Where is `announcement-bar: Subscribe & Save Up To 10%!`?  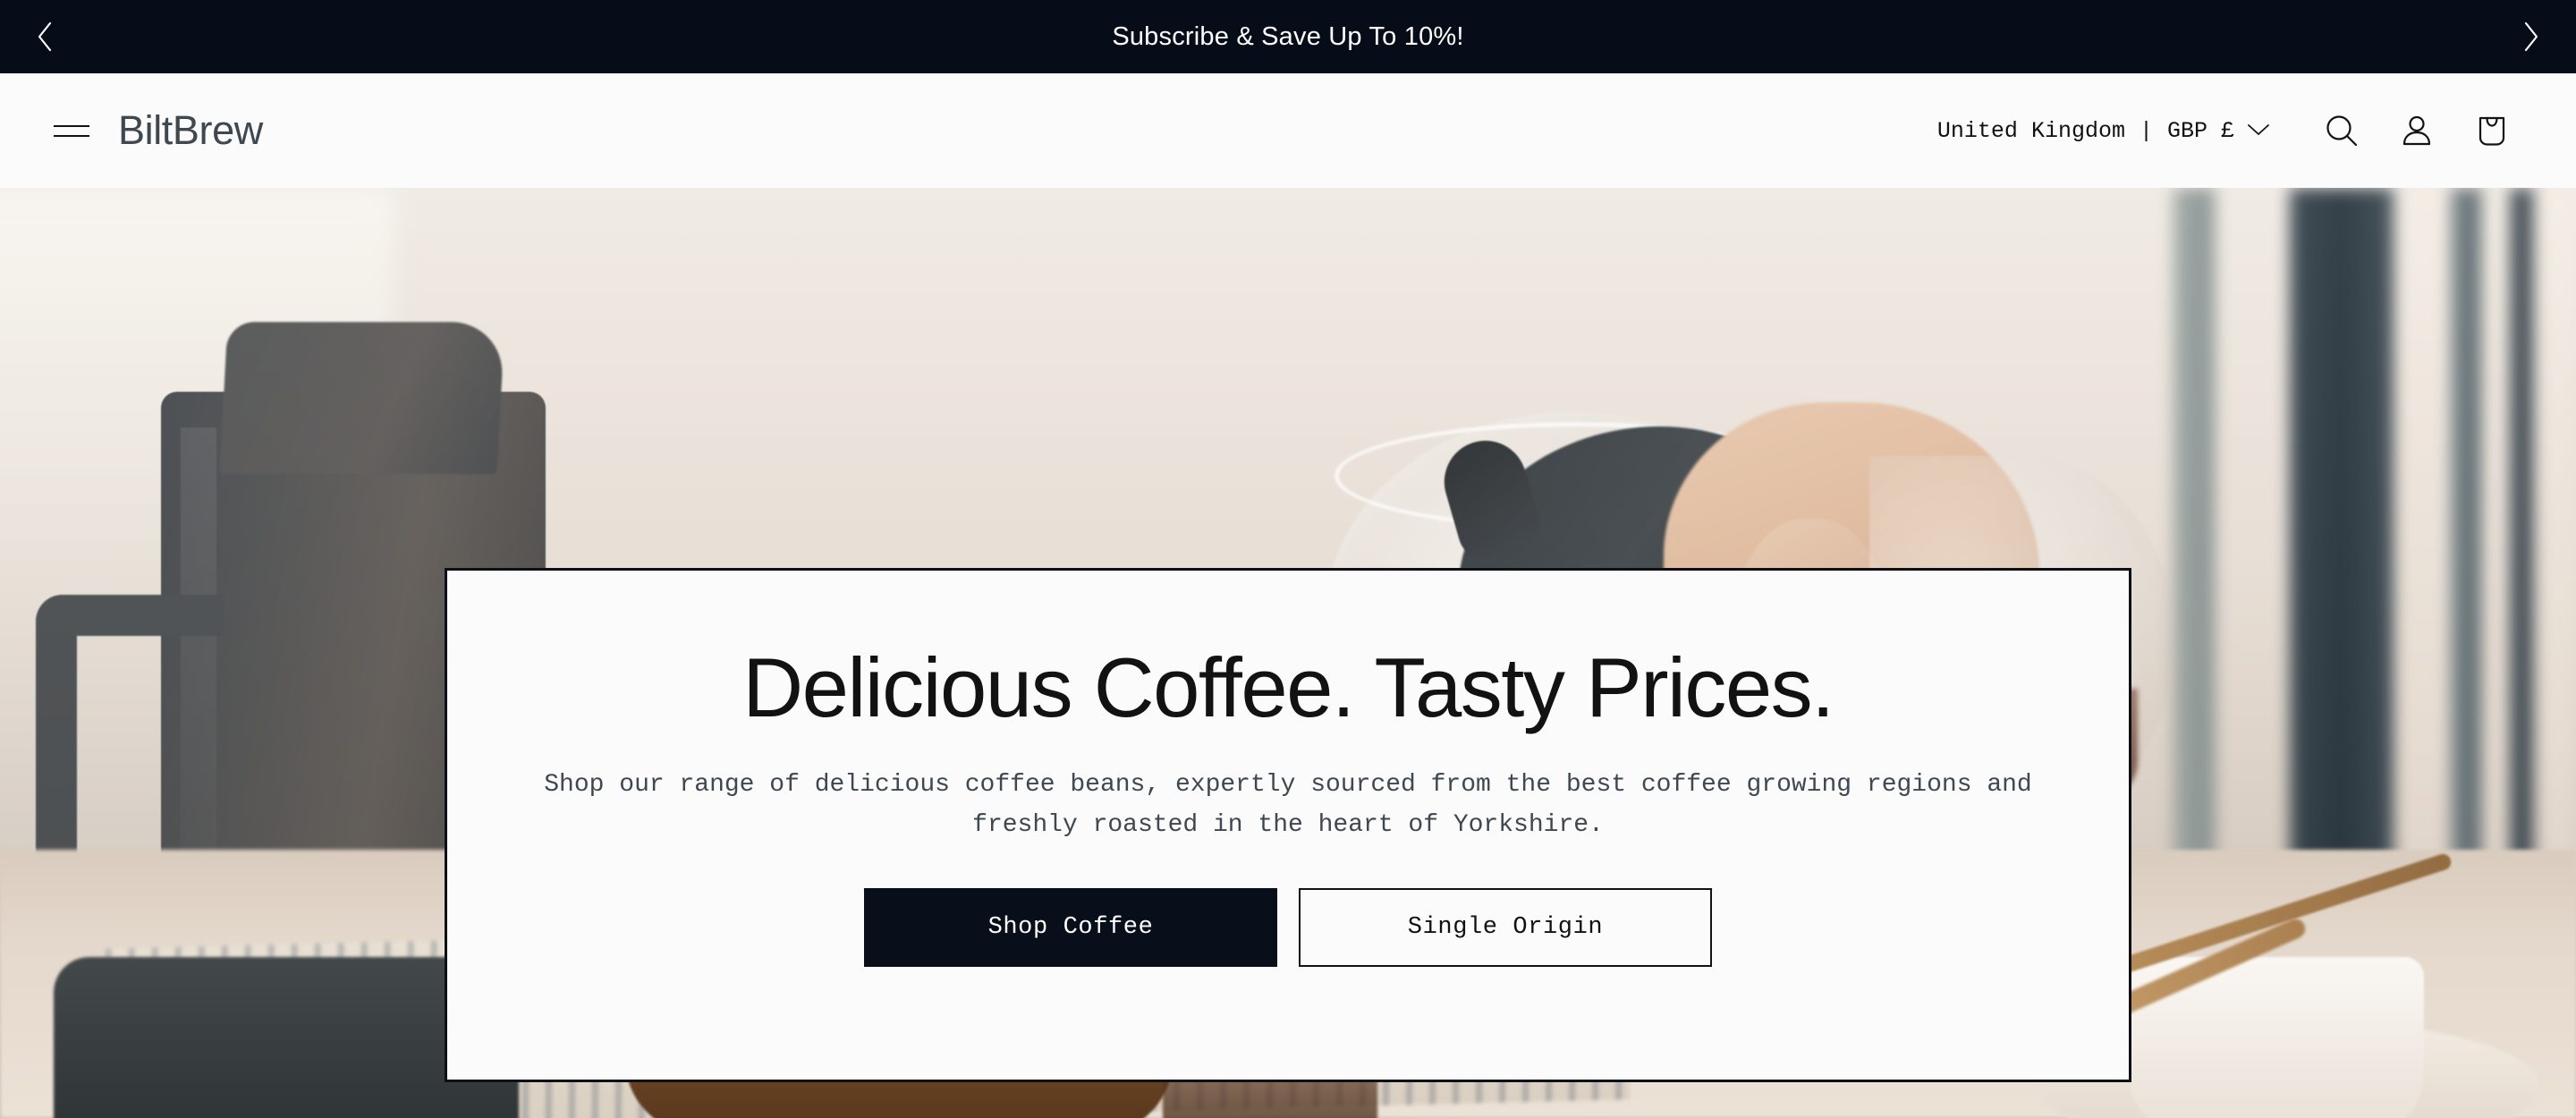
announcement-bar: Subscribe & Save Up To 10%! is located at coordinates (1288, 37).